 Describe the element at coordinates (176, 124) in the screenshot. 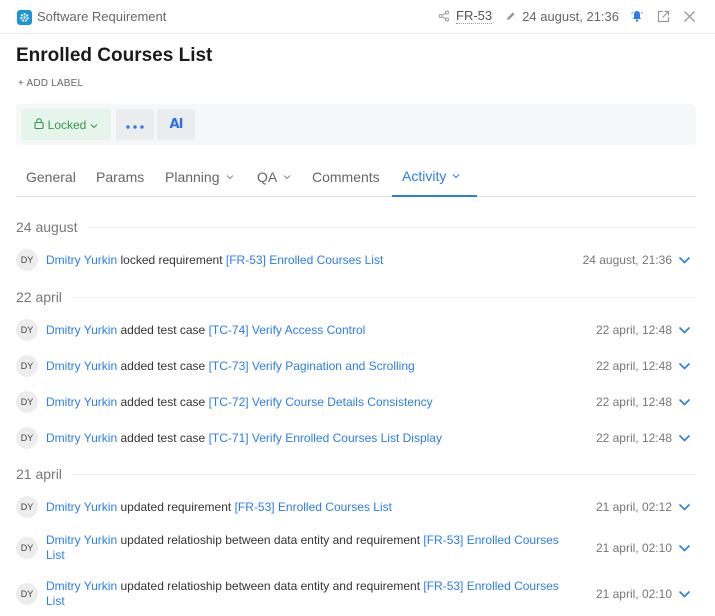

I see `ai-button: AI` at that location.